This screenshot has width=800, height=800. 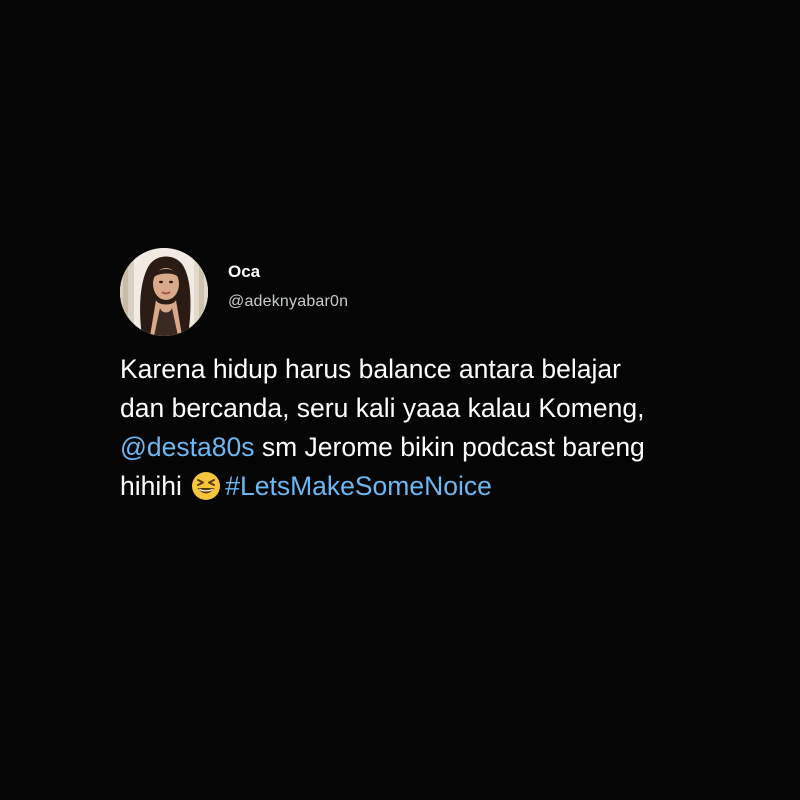 I want to click on user-handle: @adeknyabar0n, so click(x=288, y=302).